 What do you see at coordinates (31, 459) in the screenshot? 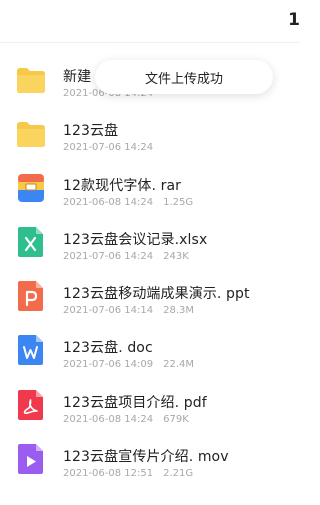
I see `video-icon` at bounding box center [31, 459].